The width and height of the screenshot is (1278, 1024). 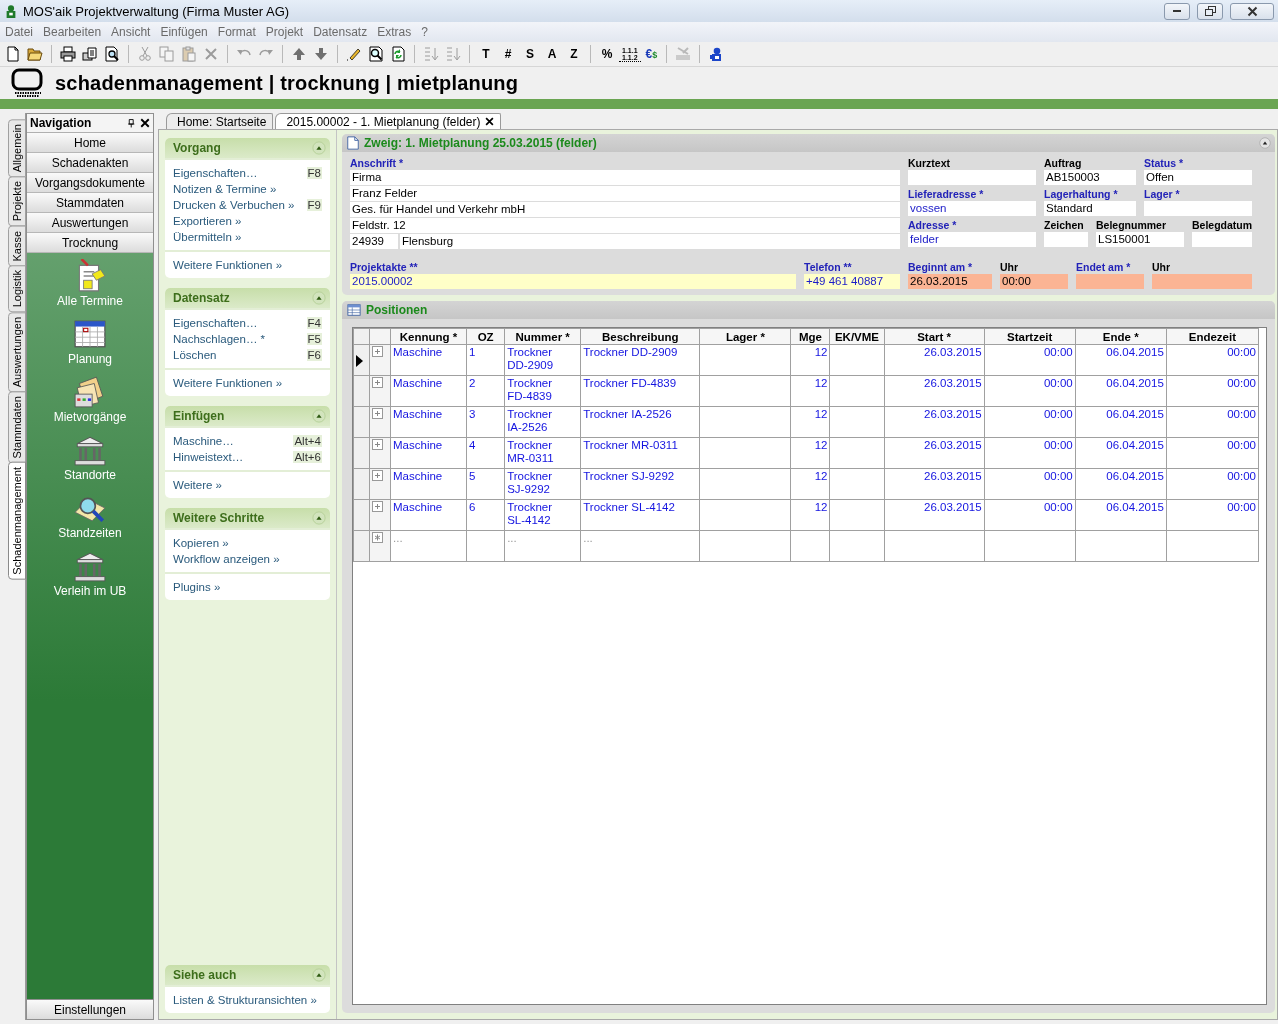 What do you see at coordinates (195, 355) in the screenshot?
I see `task-link: Löschen` at bounding box center [195, 355].